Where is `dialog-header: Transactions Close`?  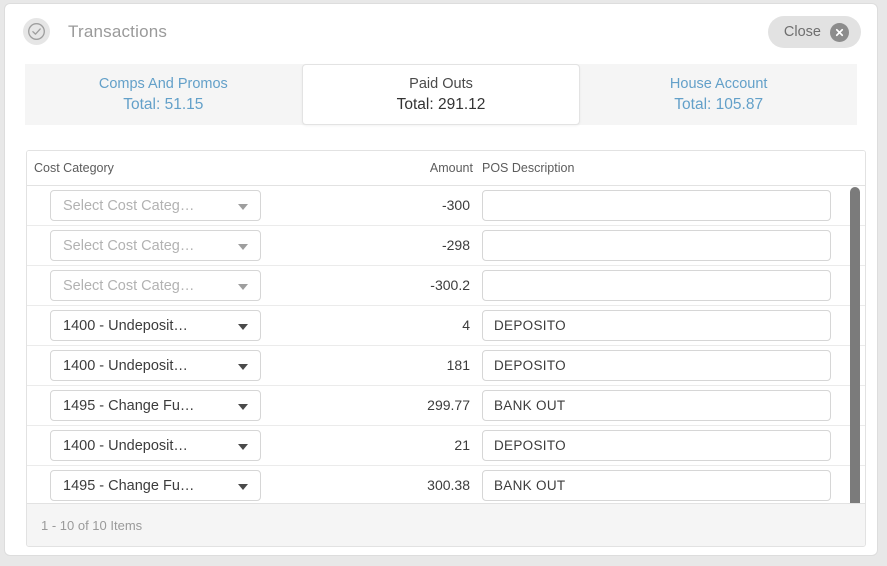
dialog-header: Transactions Close is located at coordinates (441, 31).